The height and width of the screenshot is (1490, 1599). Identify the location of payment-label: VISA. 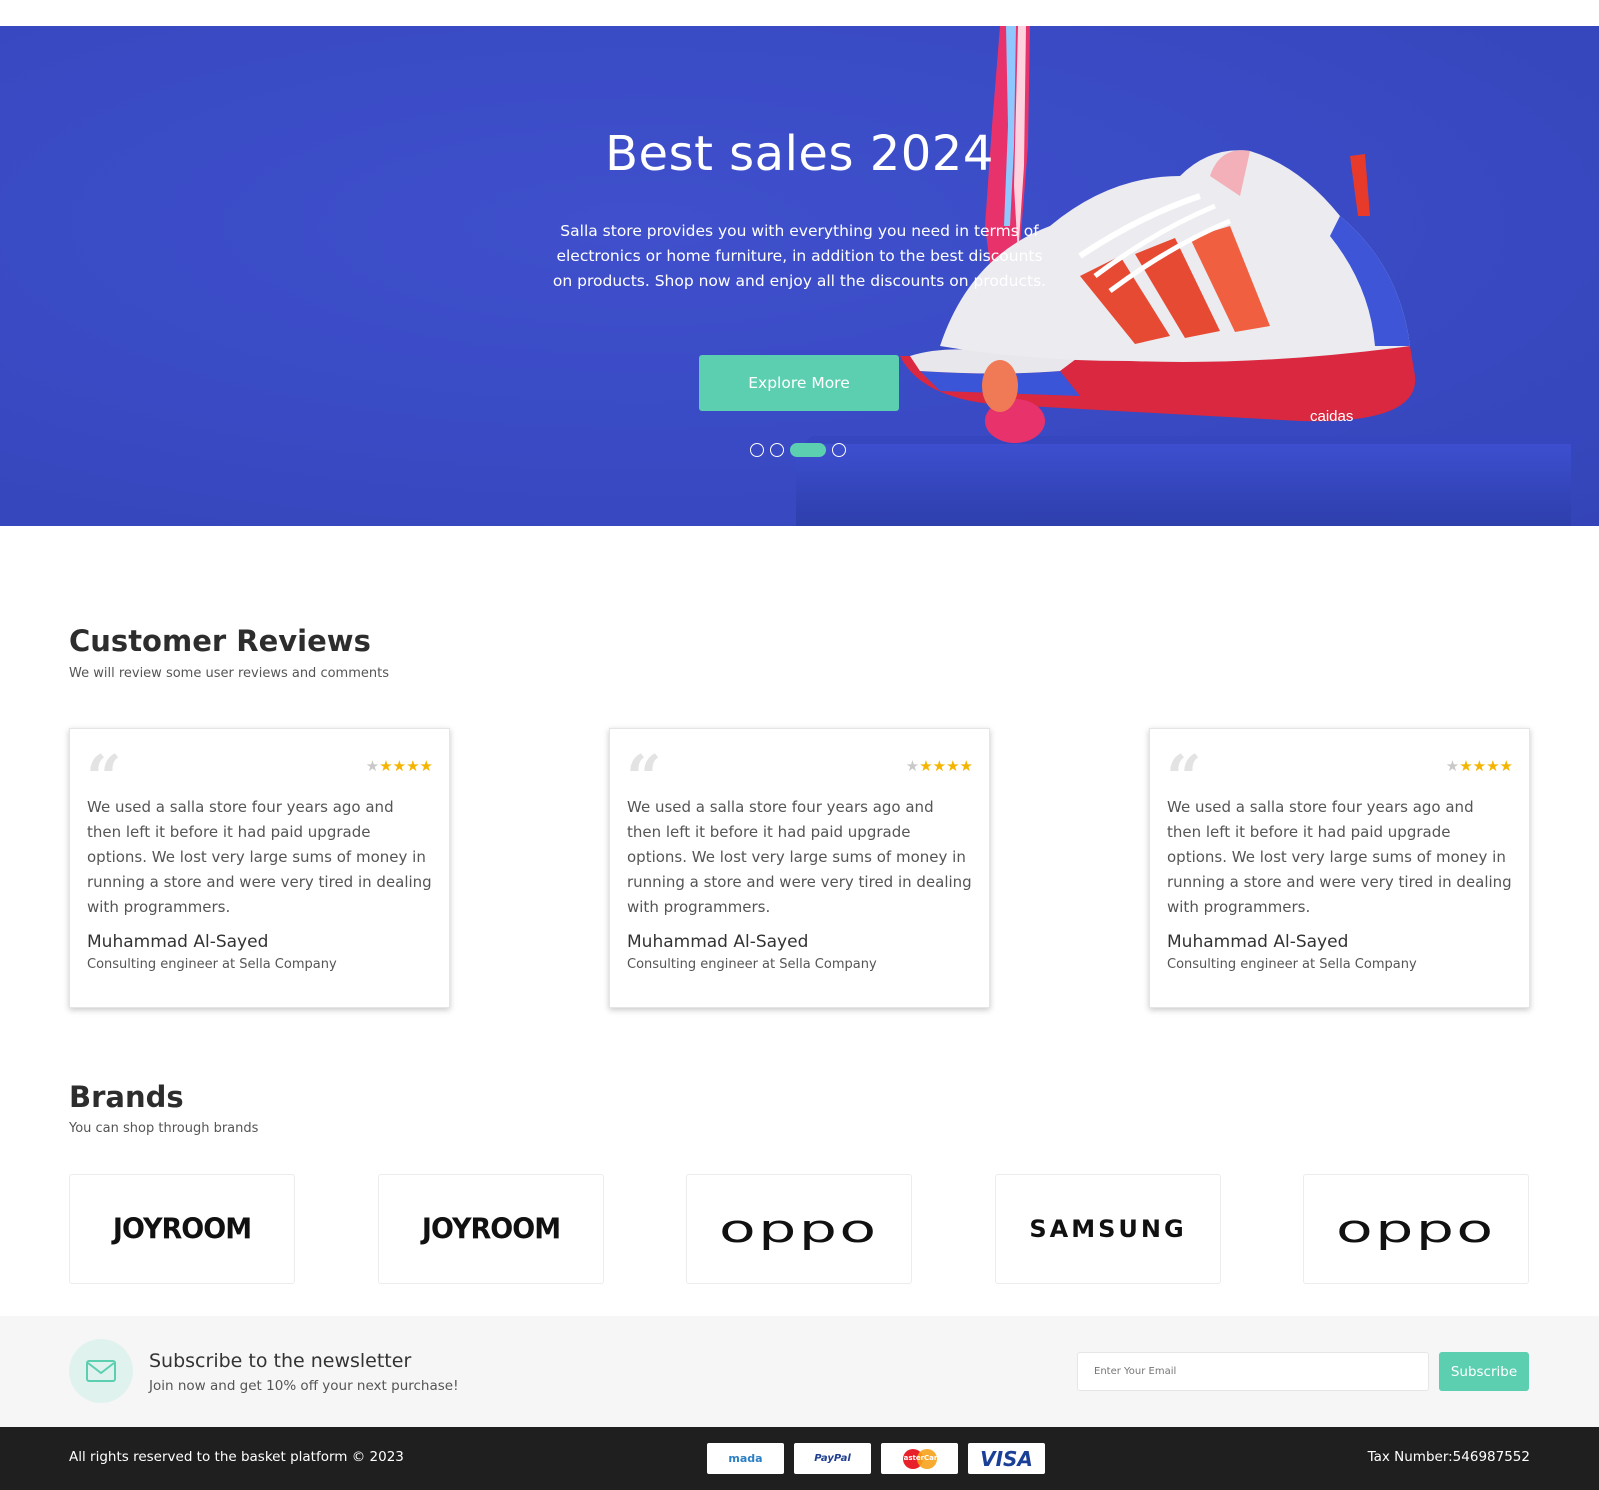
(1006, 1458).